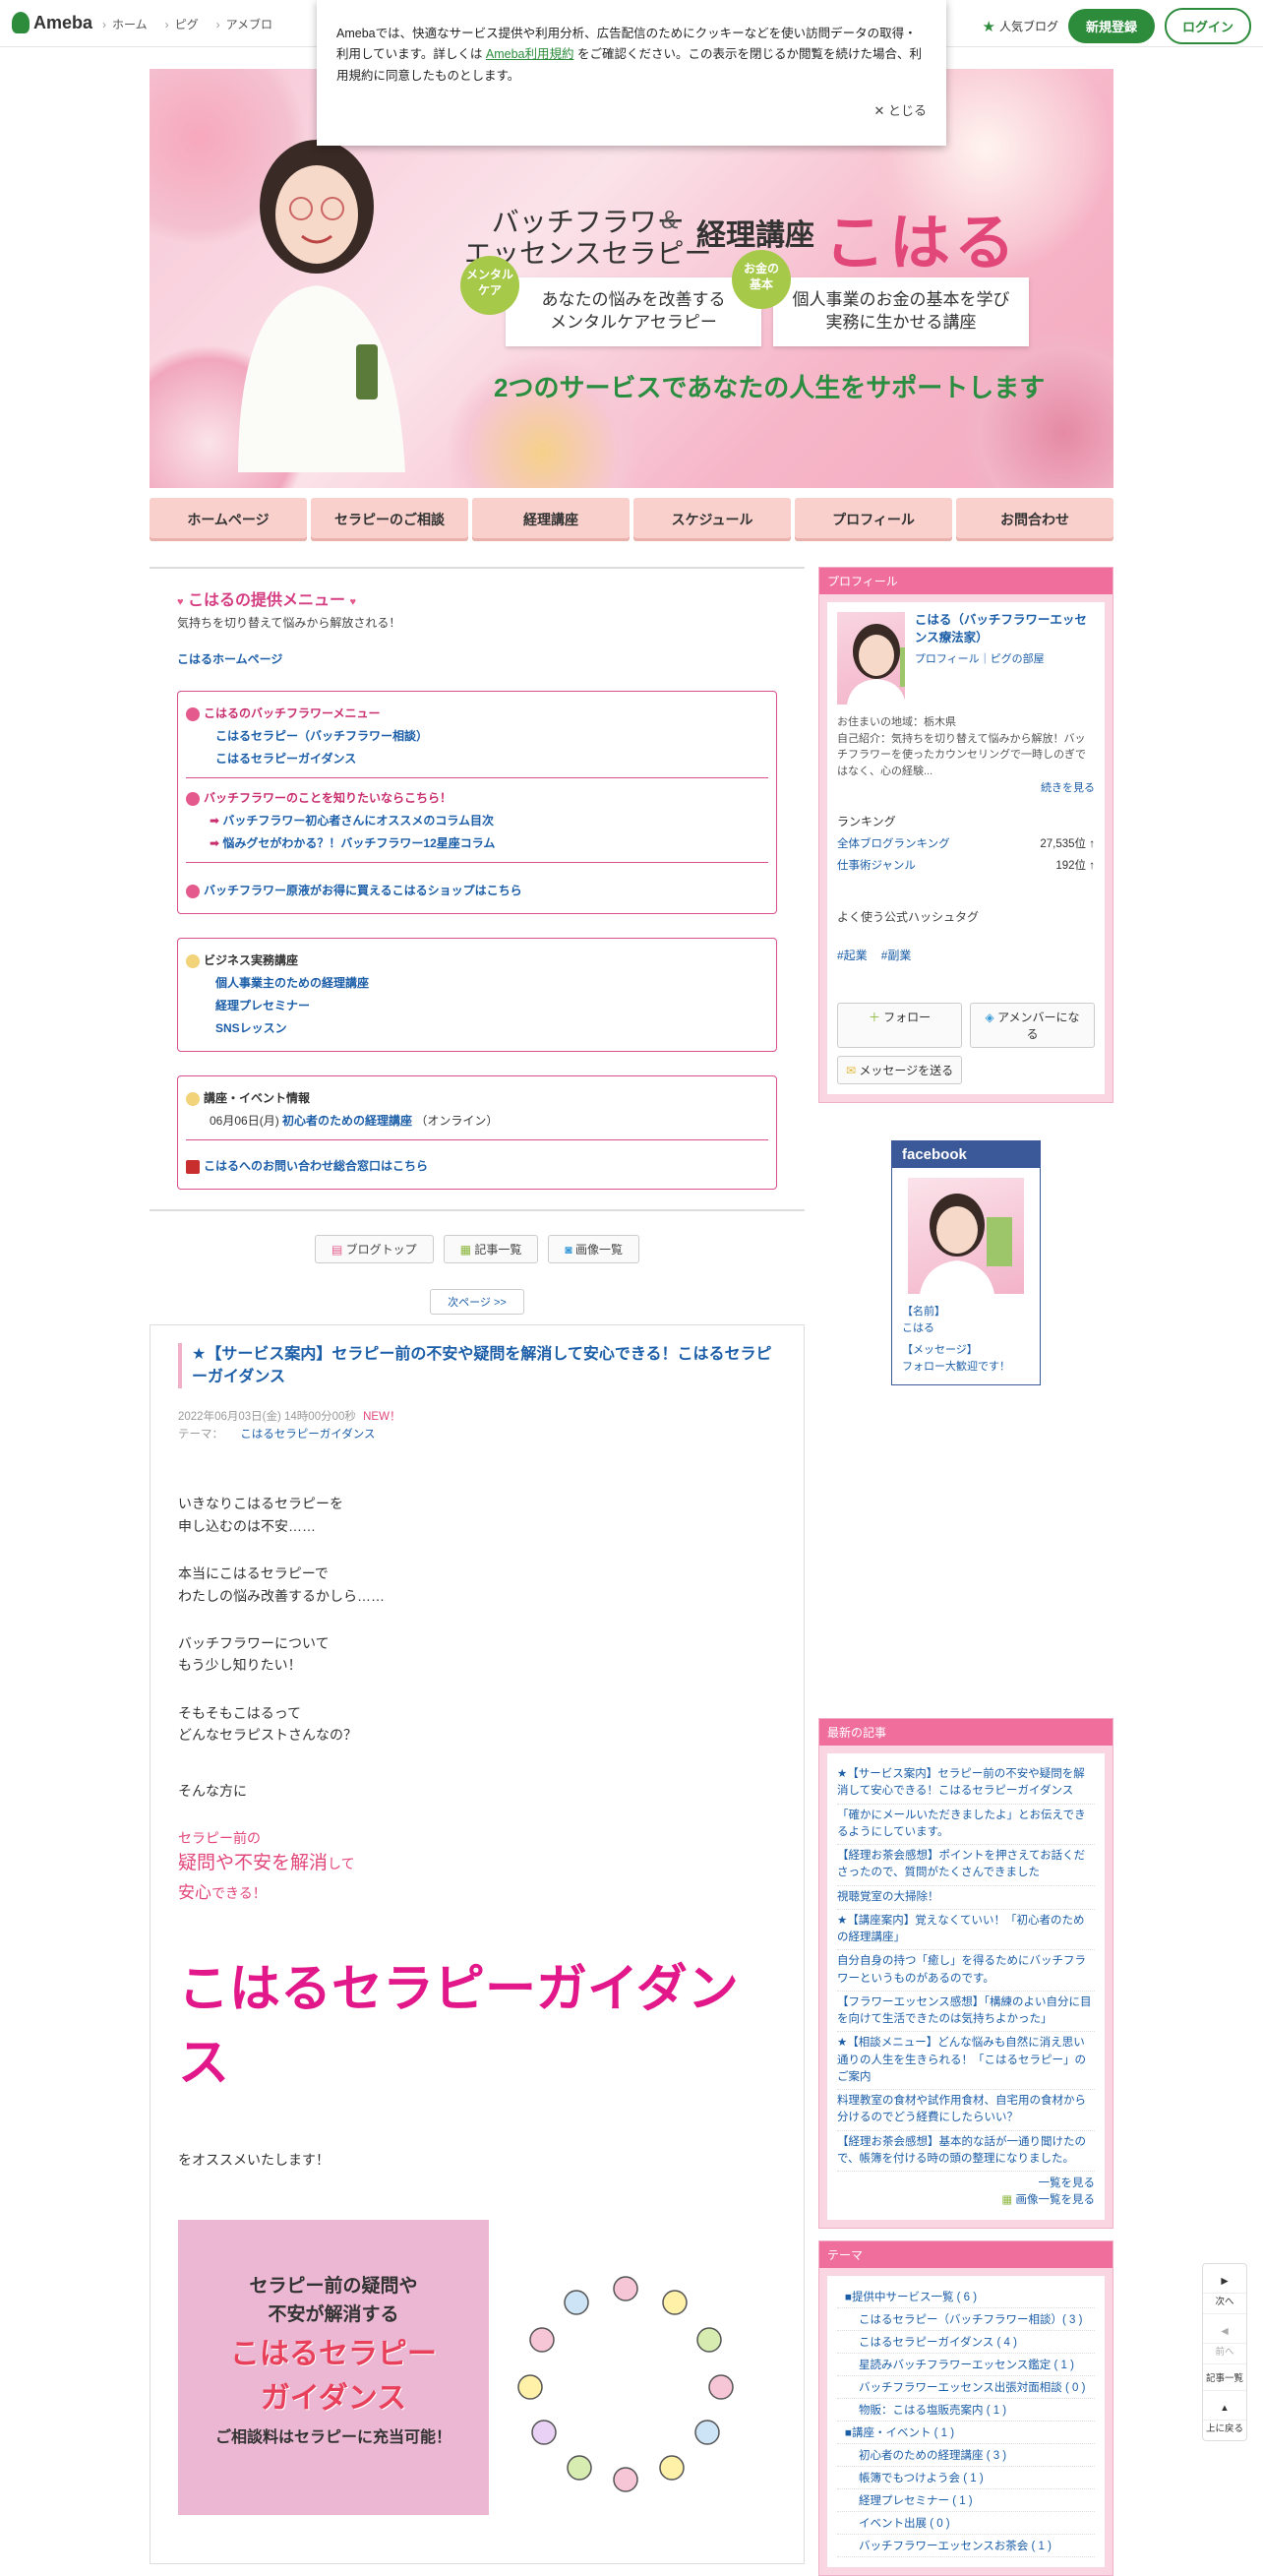  I want to click on breadcrumb-home: ホーム, so click(125, 24).